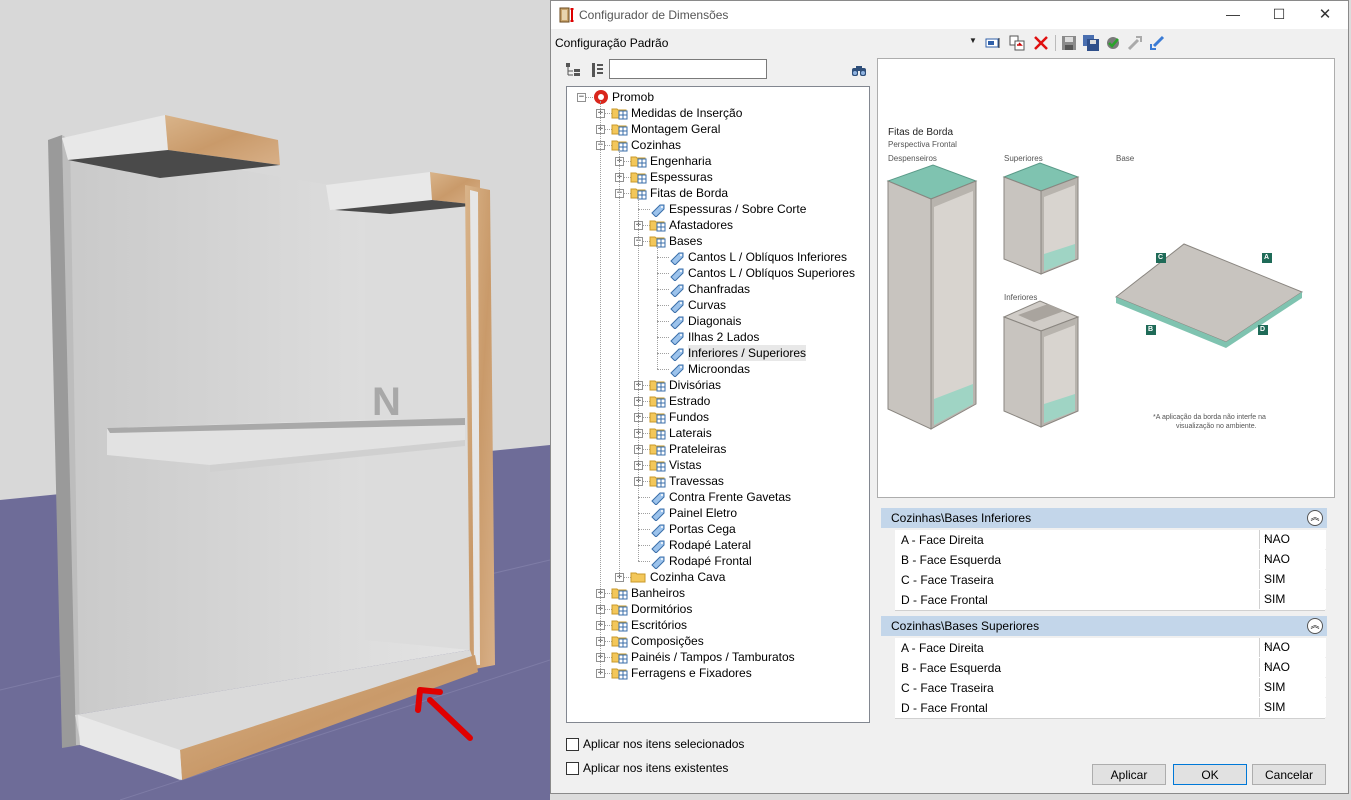  I want to click on tree-item: + Dormitórios, so click(717, 609).